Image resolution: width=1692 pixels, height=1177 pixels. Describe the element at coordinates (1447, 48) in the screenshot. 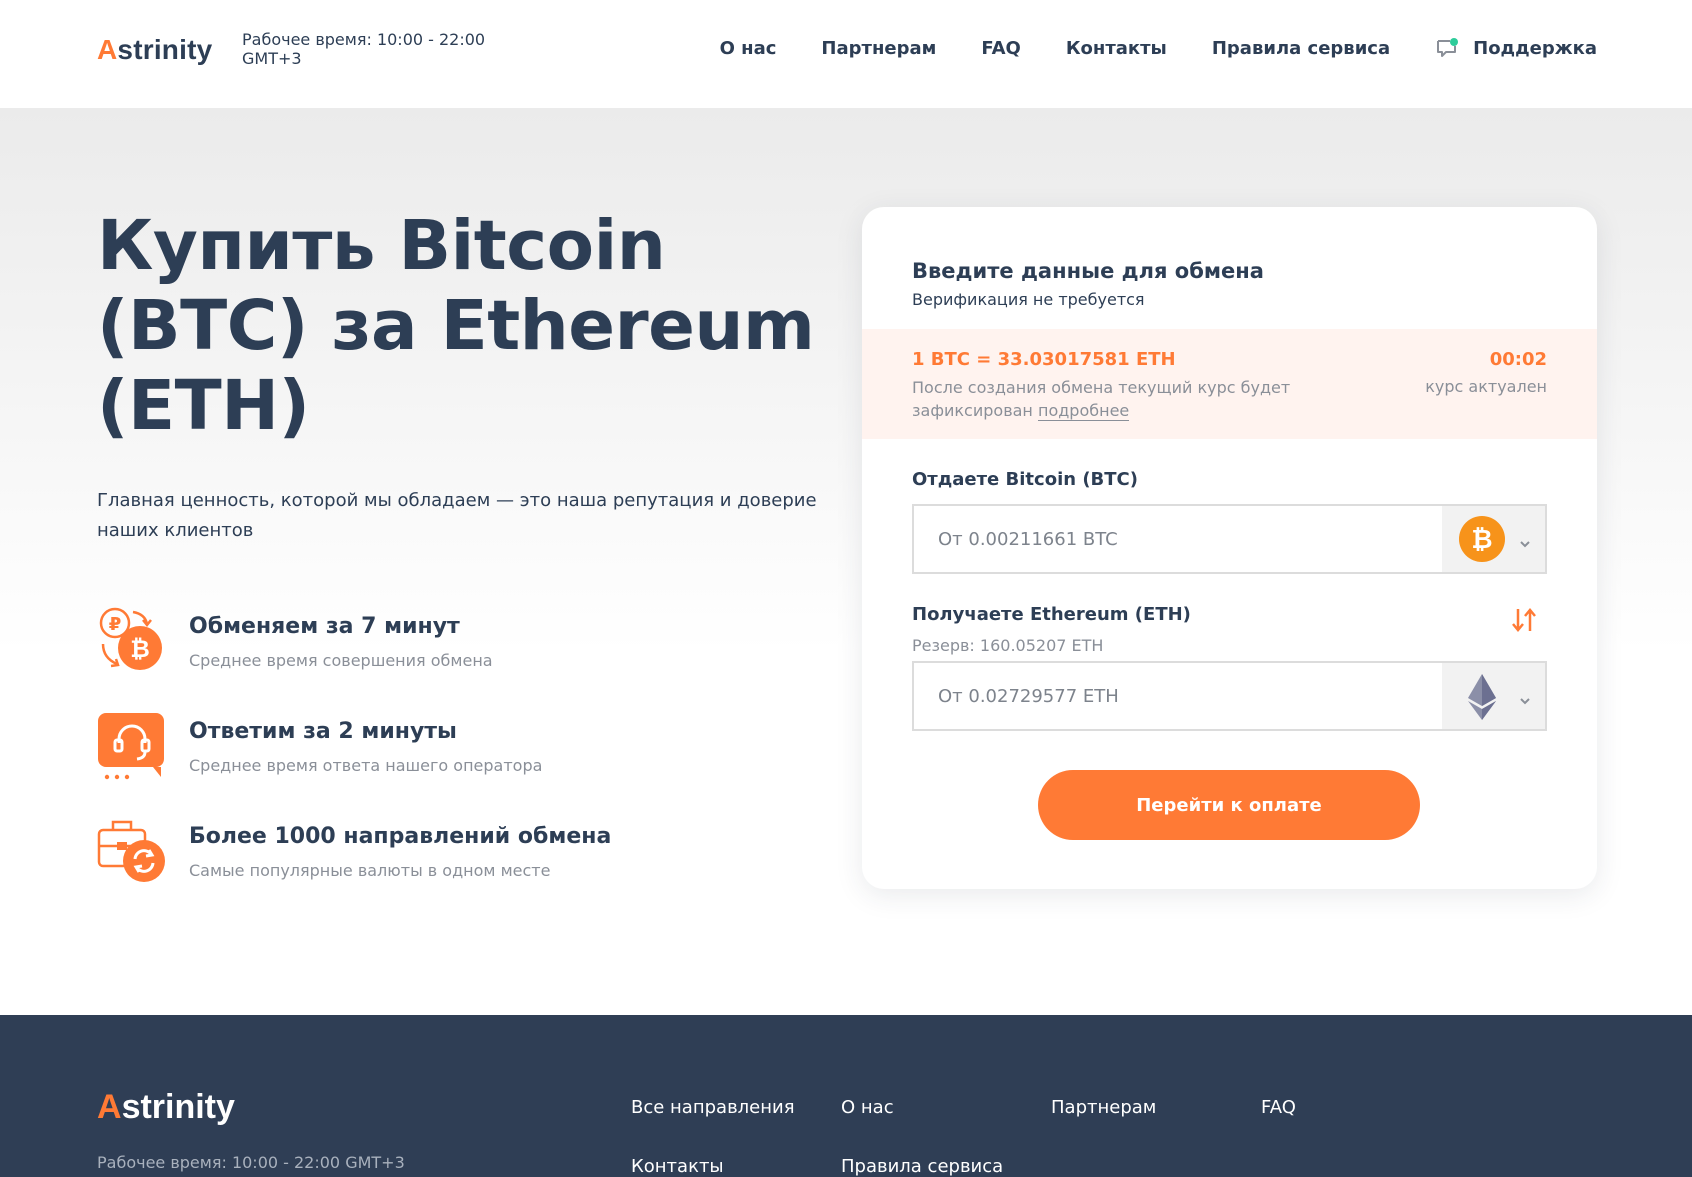

I see `chat-icon` at that location.